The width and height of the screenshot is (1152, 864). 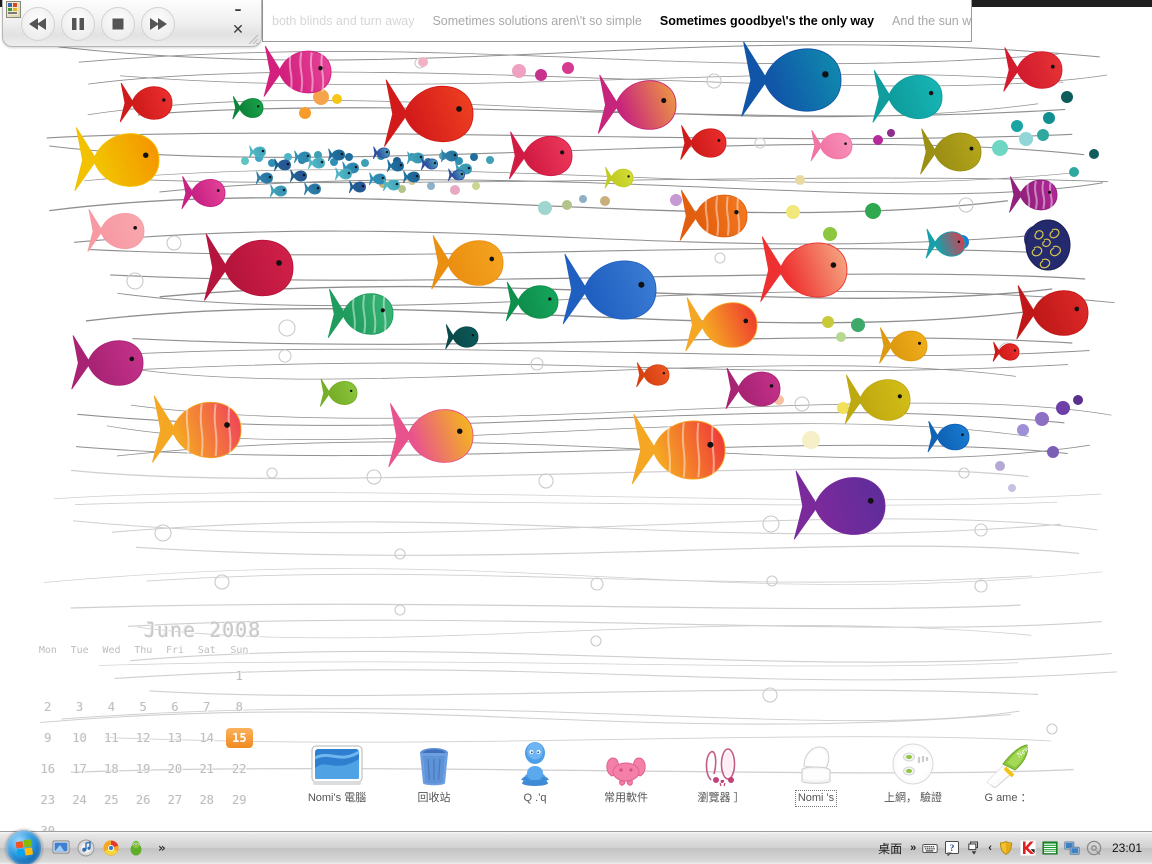 I want to click on calendar-weekday: Fri, so click(x=175, y=650).